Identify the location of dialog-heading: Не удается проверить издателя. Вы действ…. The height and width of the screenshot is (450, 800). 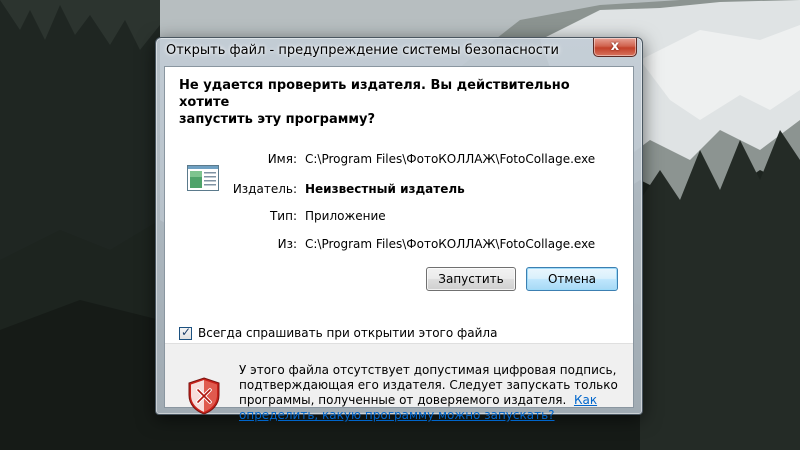
(399, 102).